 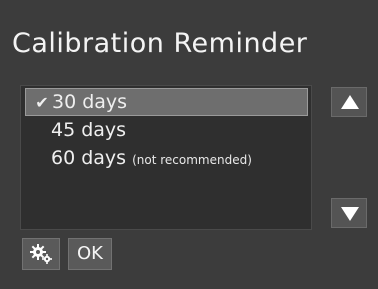 I want to click on settings-button, so click(x=41, y=254).